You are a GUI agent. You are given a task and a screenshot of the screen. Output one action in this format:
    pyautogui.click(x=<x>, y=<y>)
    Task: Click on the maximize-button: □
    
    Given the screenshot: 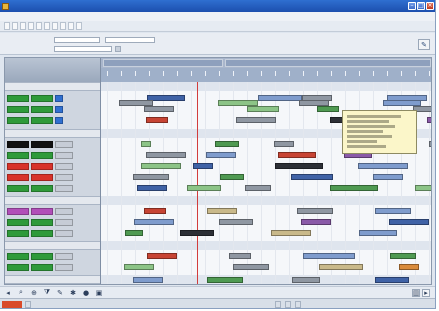 What is the action you would take?
    pyautogui.click(x=421, y=6)
    